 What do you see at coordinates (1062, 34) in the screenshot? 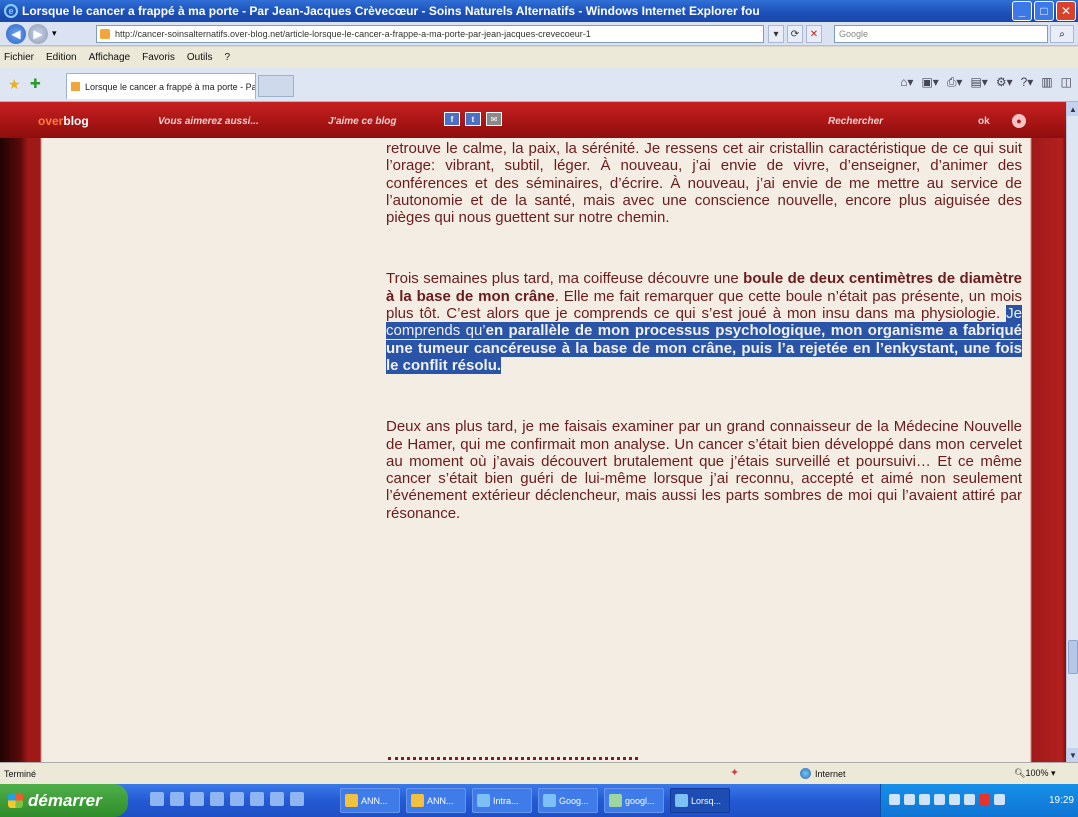
I see `search-button: ⌕` at bounding box center [1062, 34].